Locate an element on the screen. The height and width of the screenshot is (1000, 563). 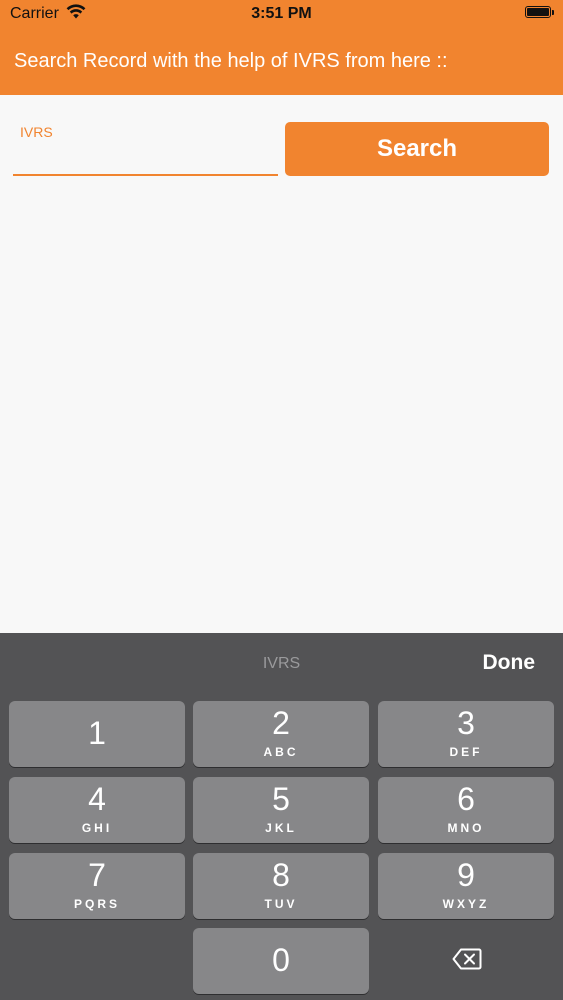
key-digit: 1 is located at coordinates (97, 733).